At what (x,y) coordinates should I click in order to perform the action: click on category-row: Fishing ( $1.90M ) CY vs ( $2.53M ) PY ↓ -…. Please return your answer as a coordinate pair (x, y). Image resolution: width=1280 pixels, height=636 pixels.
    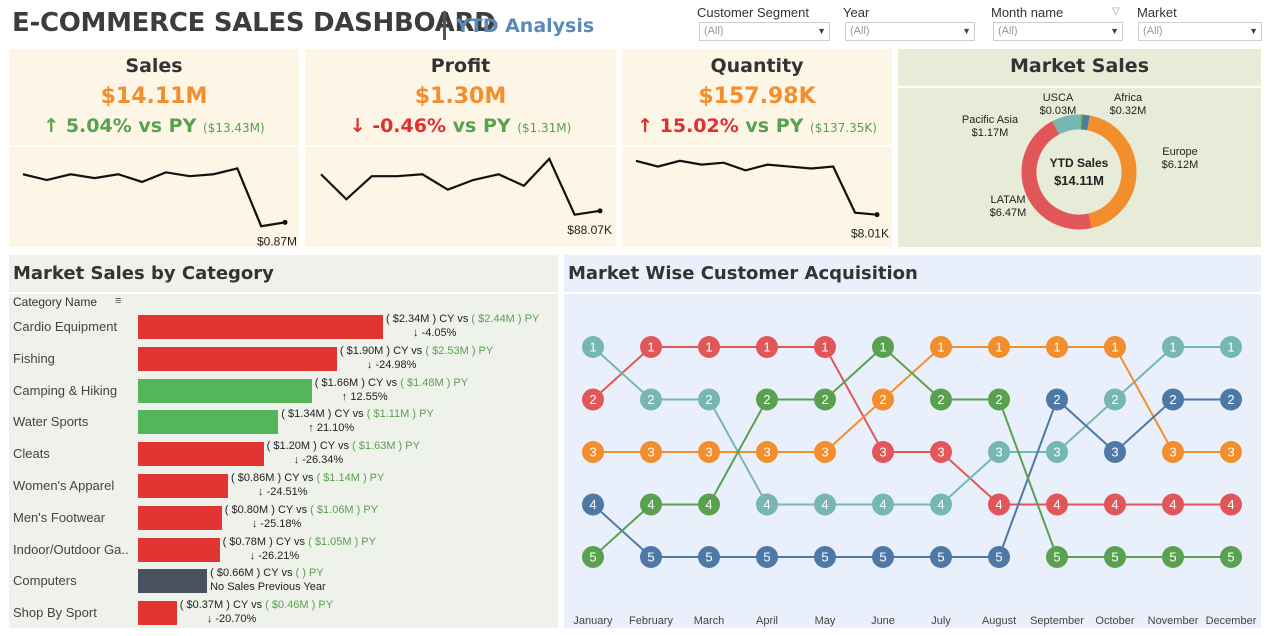
    Looking at the image, I should click on (283, 359).